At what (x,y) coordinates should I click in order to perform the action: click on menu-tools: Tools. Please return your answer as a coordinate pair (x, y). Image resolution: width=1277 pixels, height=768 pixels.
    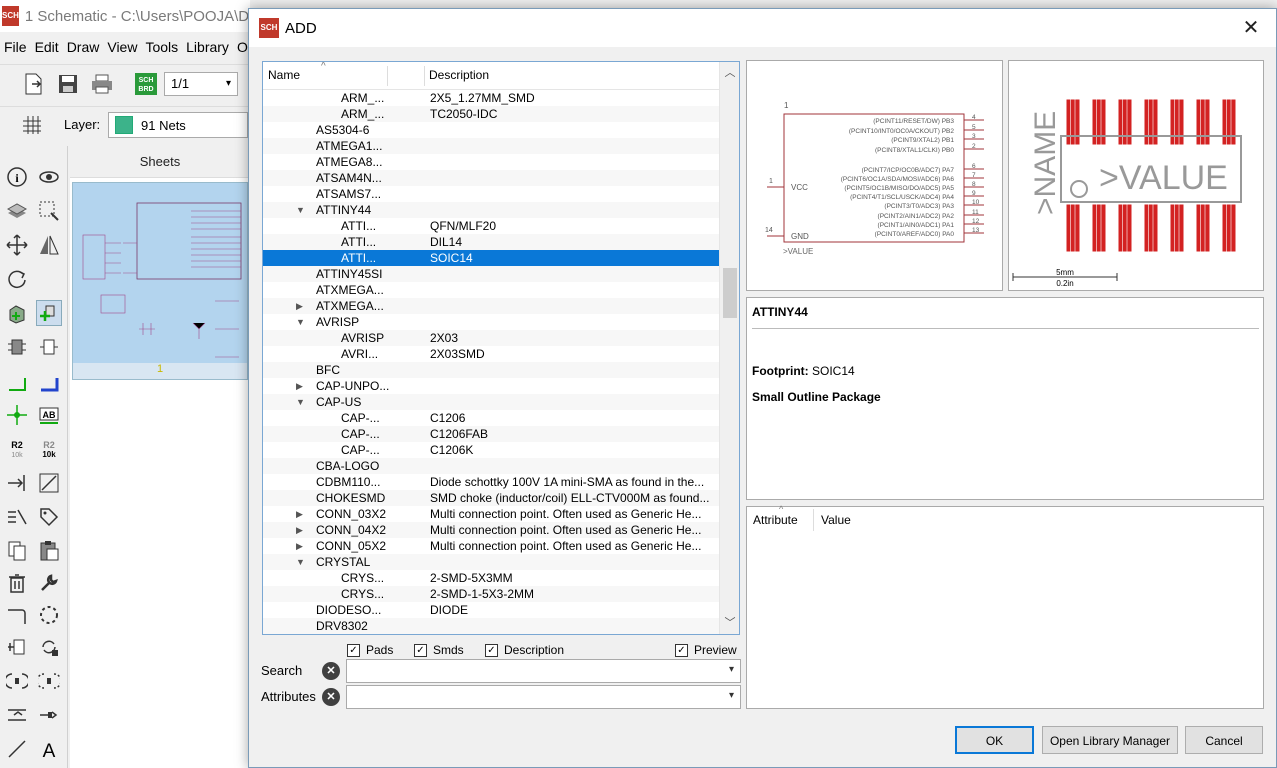
    Looking at the image, I should click on (161, 47).